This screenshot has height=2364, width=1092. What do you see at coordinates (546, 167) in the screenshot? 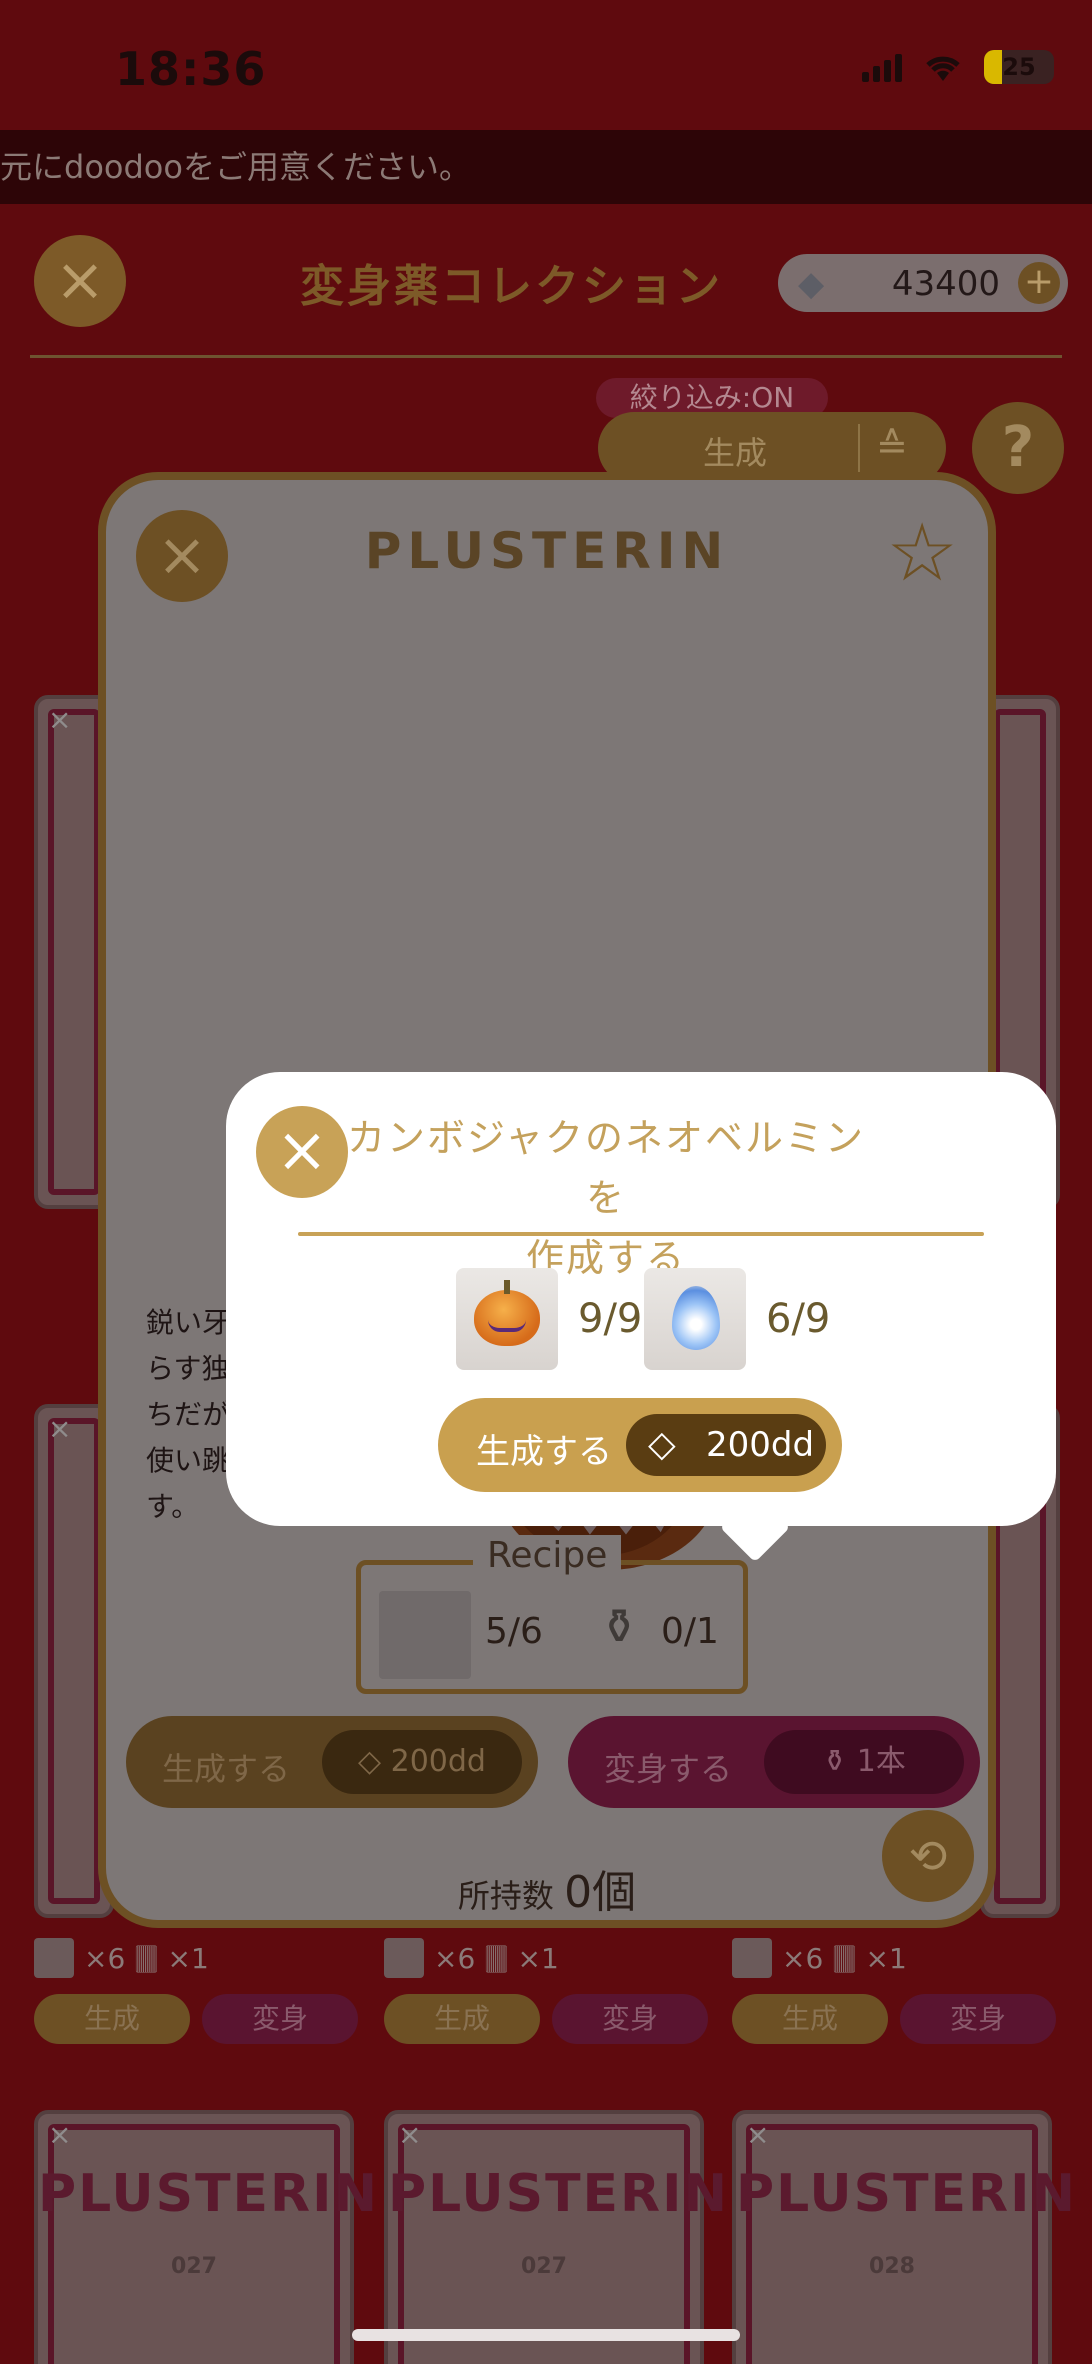
I see `announcement-ticker: 元にdoodooをご用意ください。` at bounding box center [546, 167].